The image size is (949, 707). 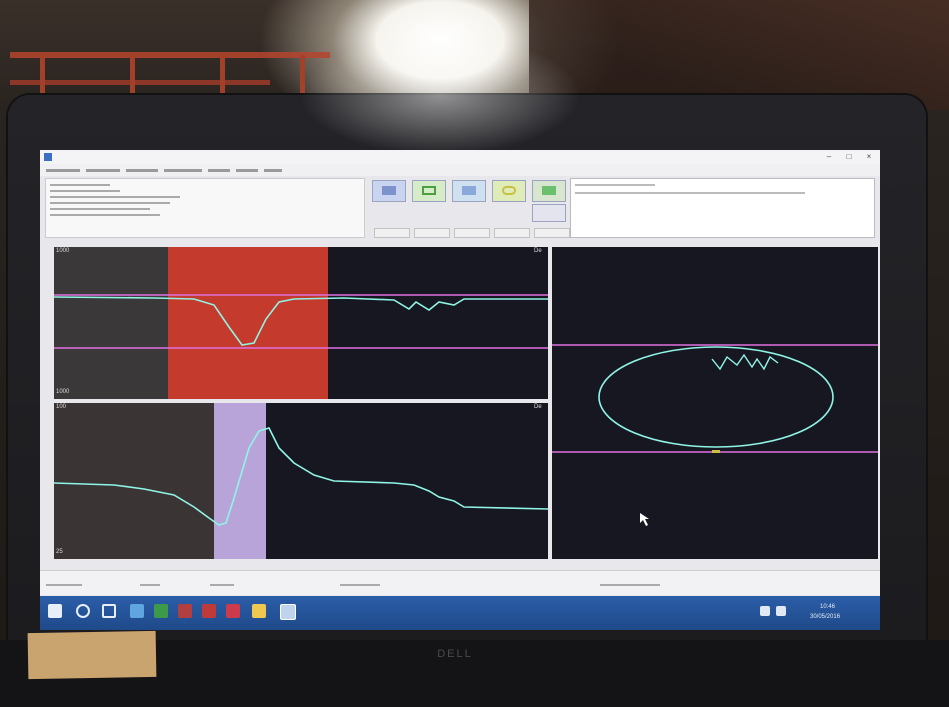 I want to click on y-min-label: 25, so click(x=59, y=552).